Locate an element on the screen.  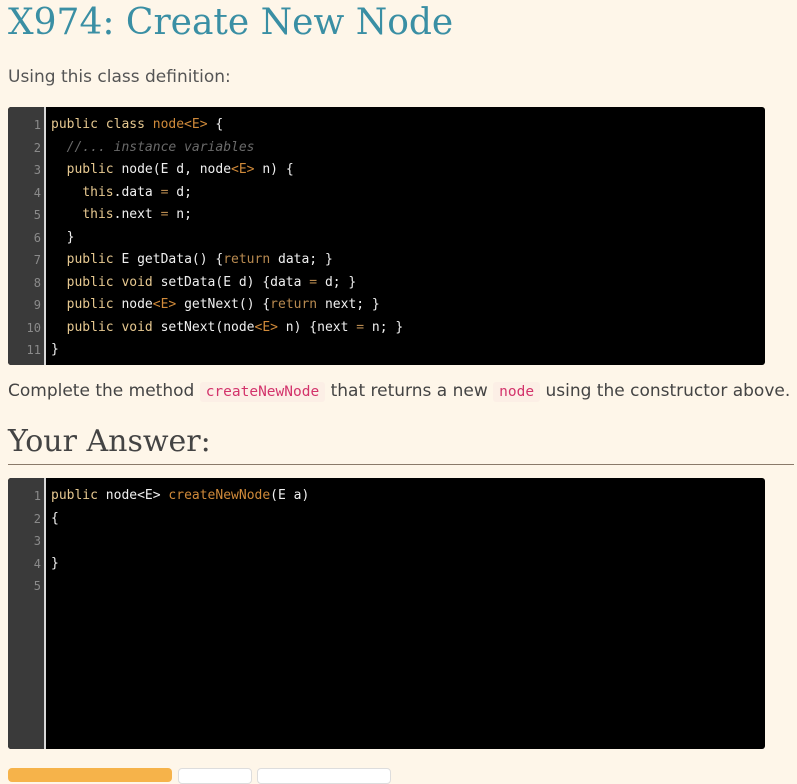
code-line: 11} is located at coordinates (42, 349).